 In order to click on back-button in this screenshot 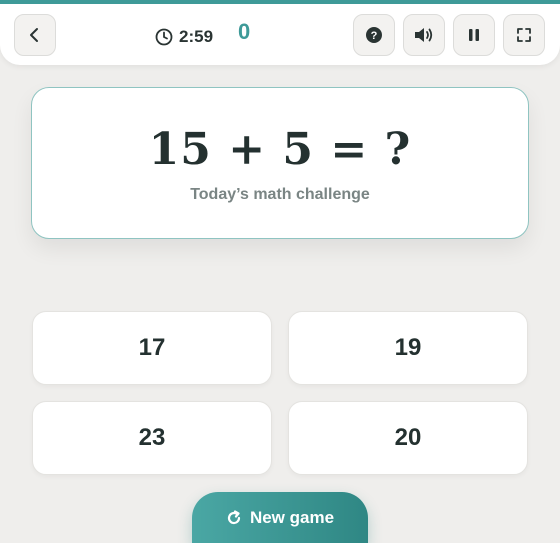, I will do `click(35, 35)`.